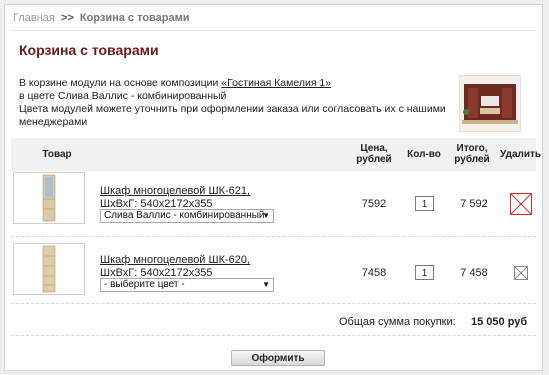  What do you see at coordinates (474, 204) in the screenshot?
I see `row-total: 7 592` at bounding box center [474, 204].